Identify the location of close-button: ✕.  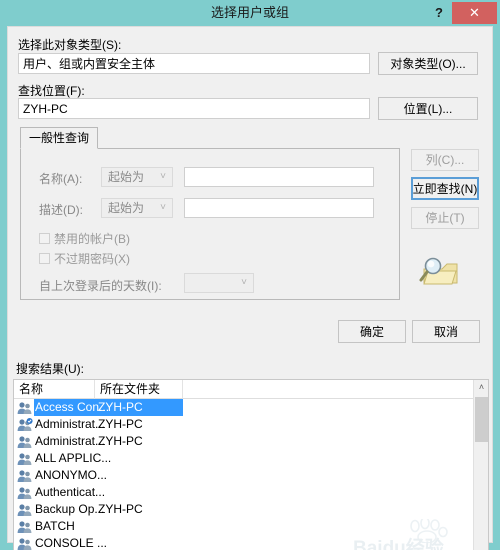
(474, 13).